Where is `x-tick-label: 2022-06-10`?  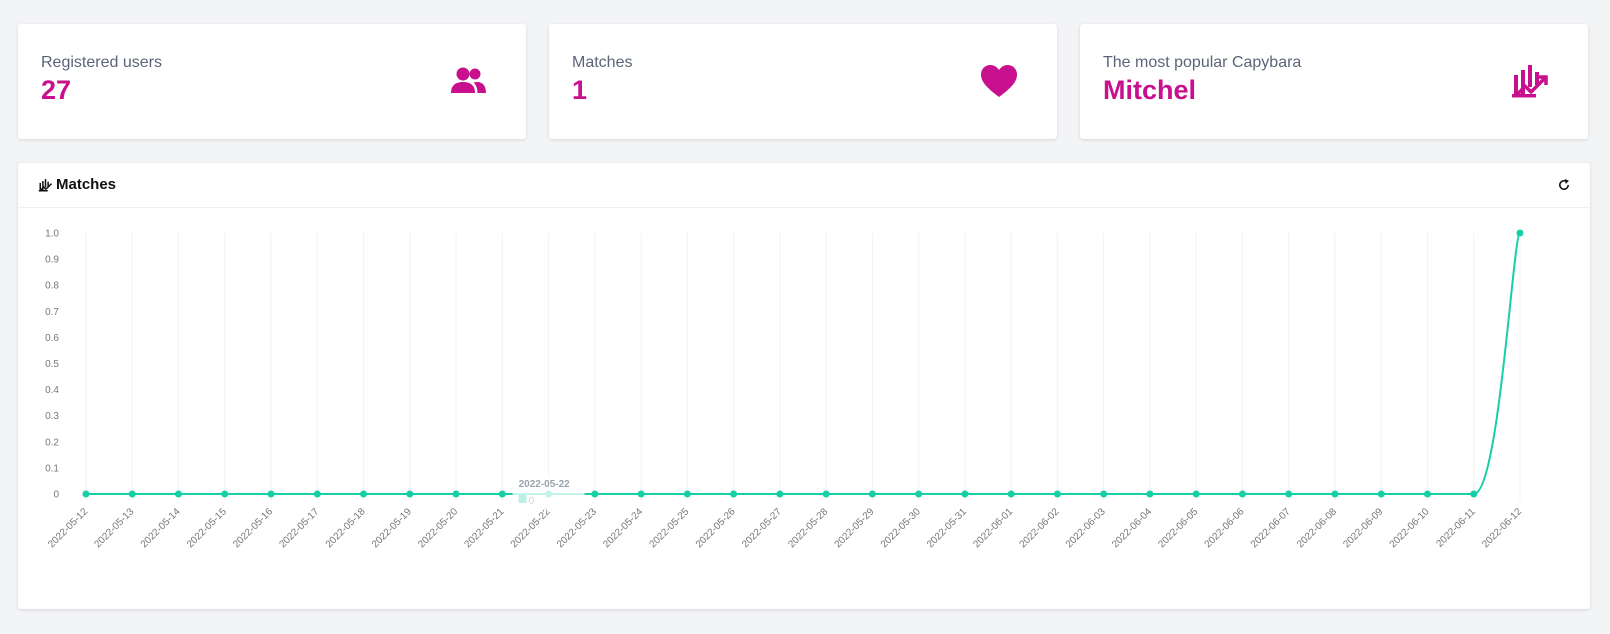
x-tick-label: 2022-06-10 is located at coordinates (1410, 528).